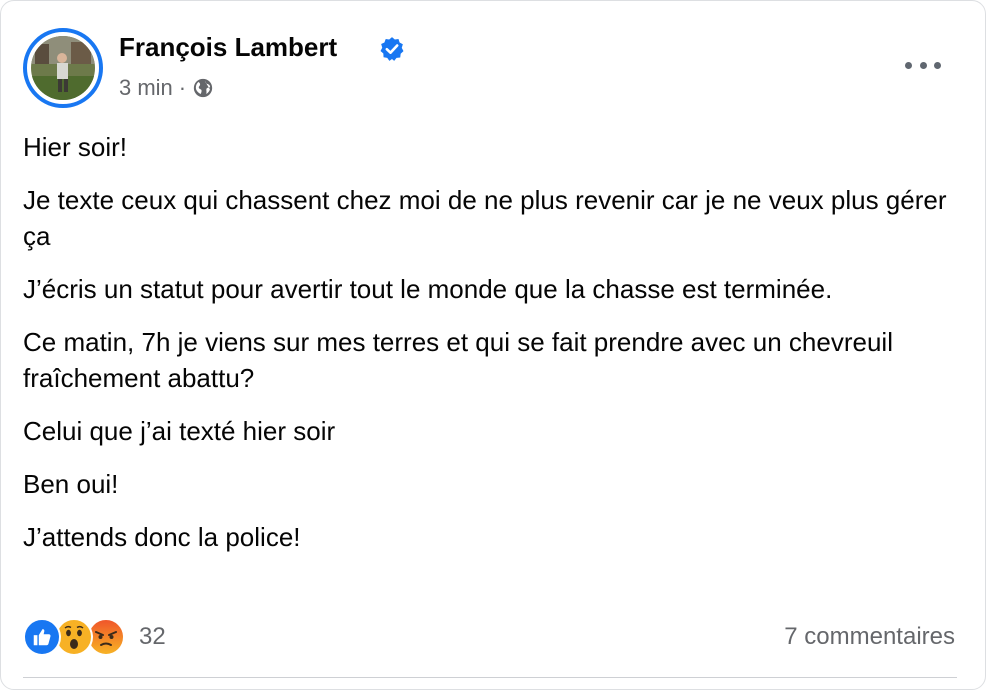 The height and width of the screenshot is (690, 986). What do you see at coordinates (392, 49) in the screenshot?
I see `verified-badge-icon` at bounding box center [392, 49].